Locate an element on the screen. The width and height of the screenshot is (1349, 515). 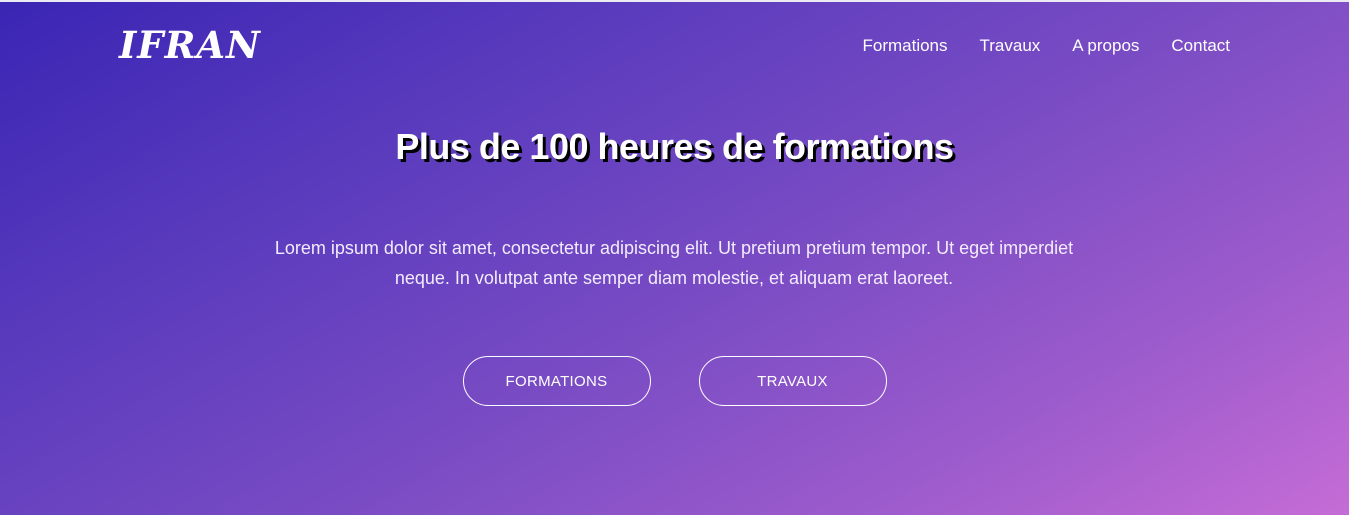
hero-headline: Plus de 100 heures de formations is located at coordinates (674, 146).